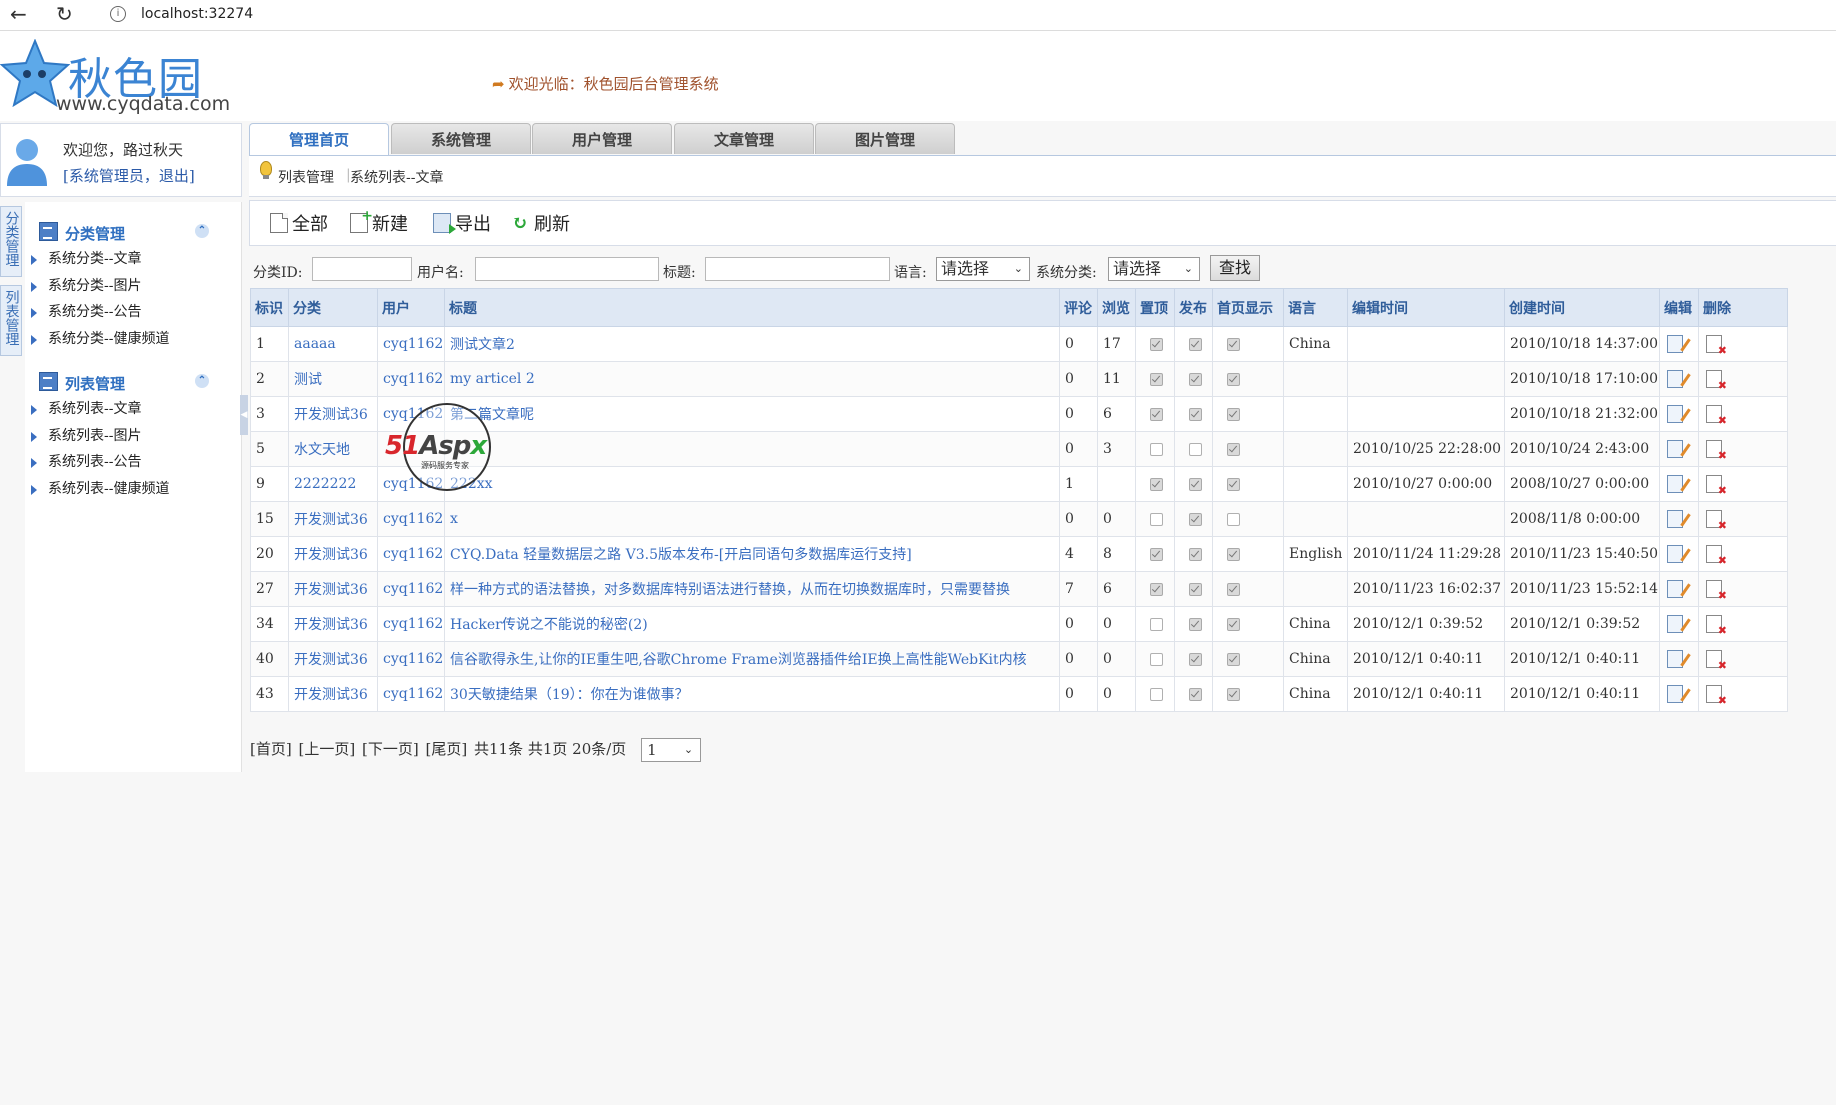 The width and height of the screenshot is (1836, 1105). Describe the element at coordinates (244, 415) in the screenshot. I see `sidebar-toggle-handle: ◀` at that location.